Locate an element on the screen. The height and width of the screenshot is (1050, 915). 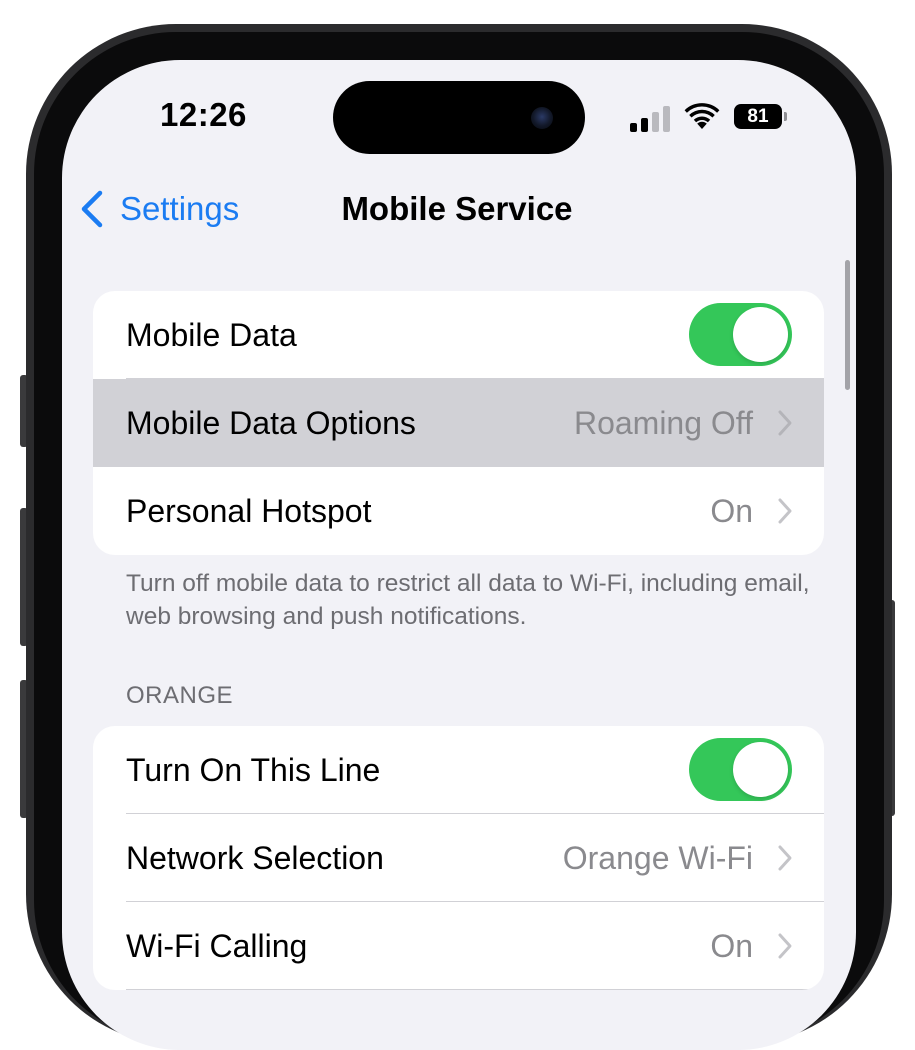
personal-hotspot-row: Personal Hotspot On is located at coordinates (458, 511).